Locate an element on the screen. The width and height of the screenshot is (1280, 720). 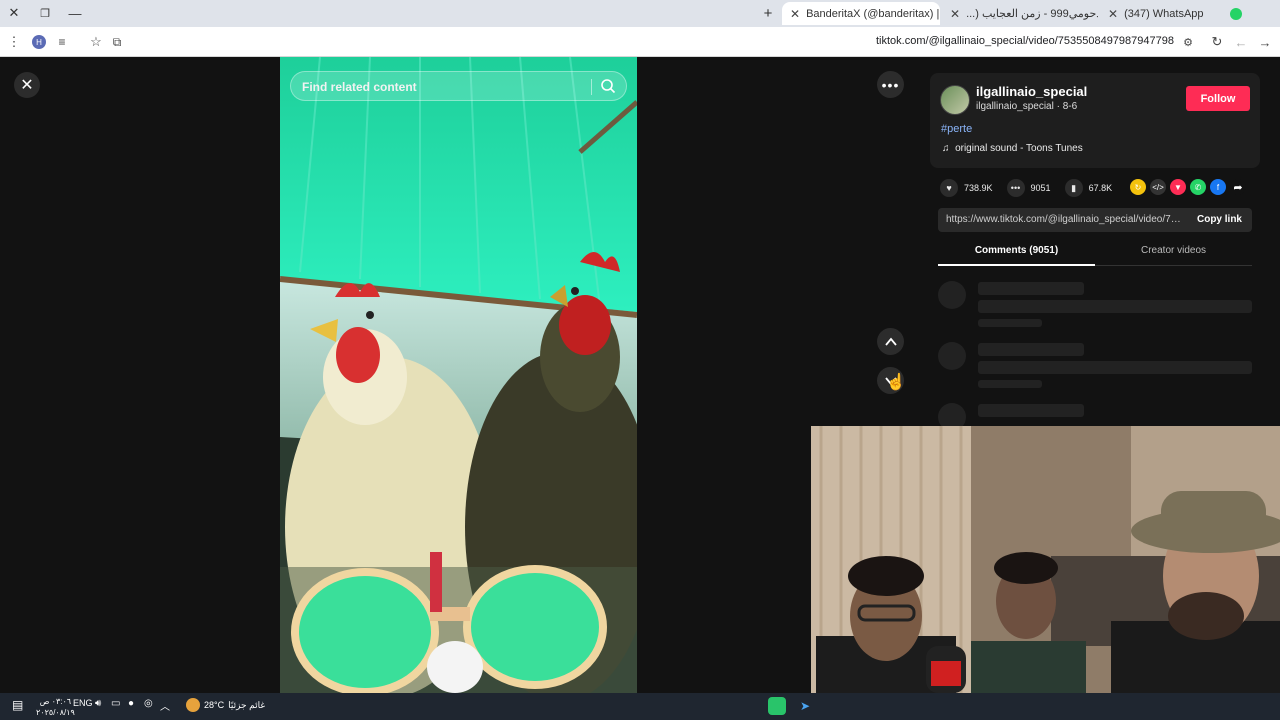
site-settings-icon: ⚙ is located at coordinates (1188, 42).